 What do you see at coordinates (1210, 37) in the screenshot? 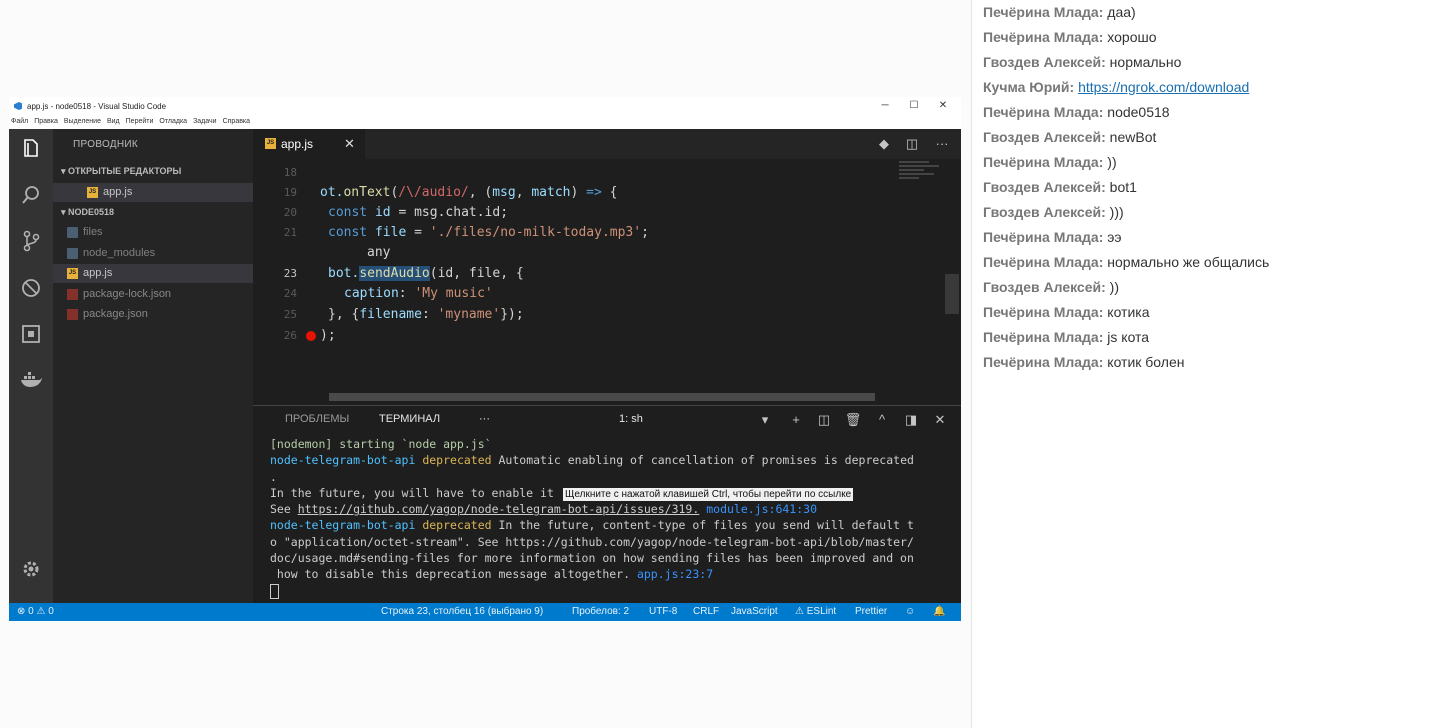
I see `chat-message: Печёрина Млада: хорошо` at bounding box center [1210, 37].